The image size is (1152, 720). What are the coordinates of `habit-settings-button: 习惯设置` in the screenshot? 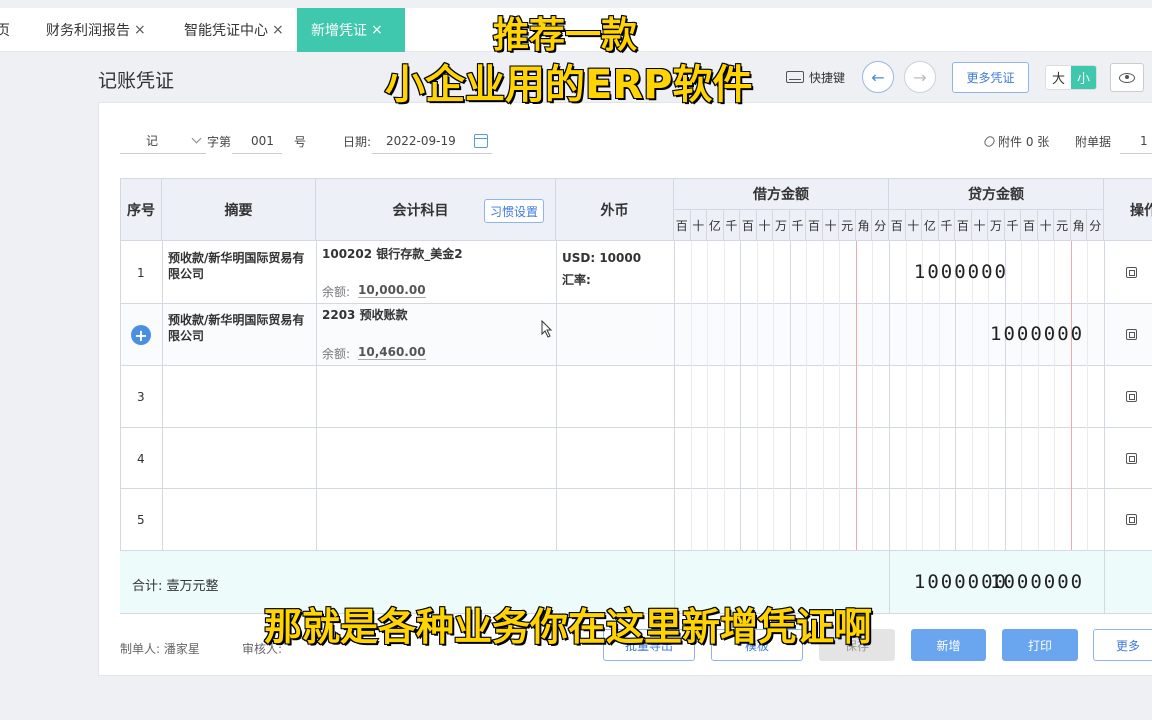 It's located at (514, 211).